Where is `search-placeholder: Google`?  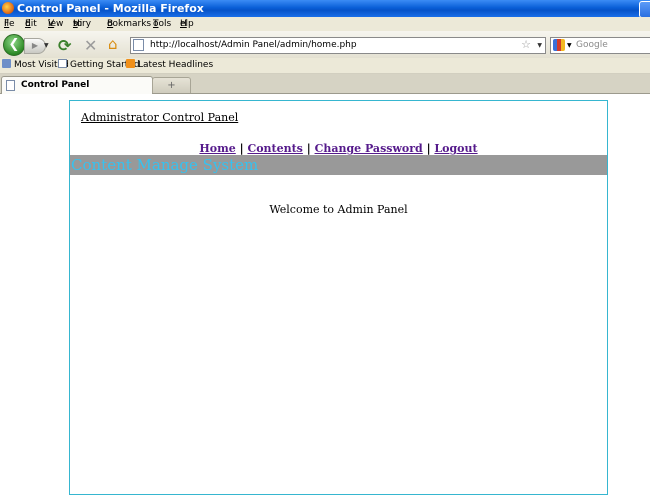
search-placeholder: Google is located at coordinates (592, 45).